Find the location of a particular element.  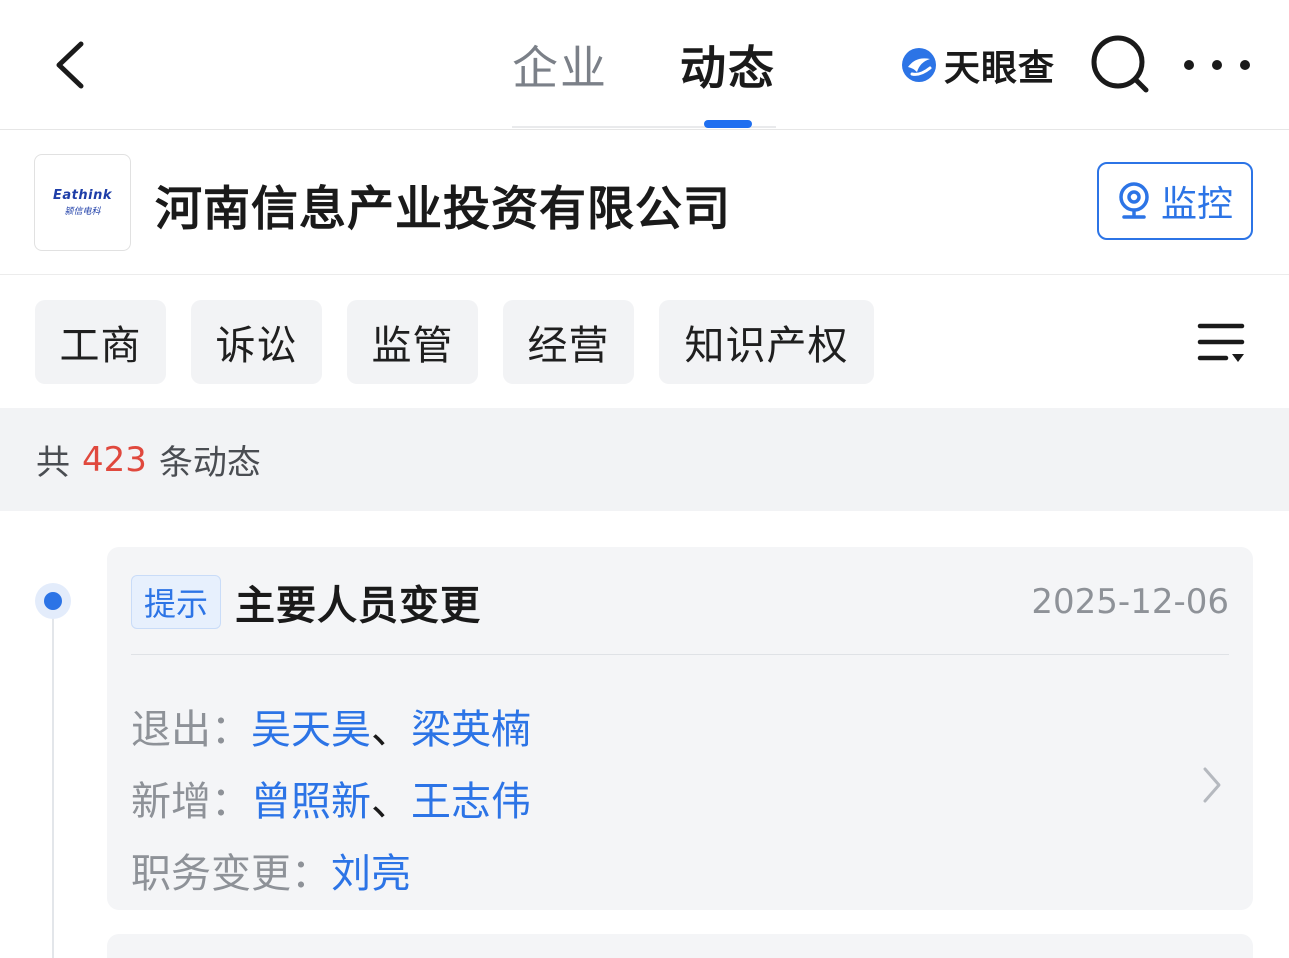

tianyancha-logo-icon is located at coordinates (919, 65).